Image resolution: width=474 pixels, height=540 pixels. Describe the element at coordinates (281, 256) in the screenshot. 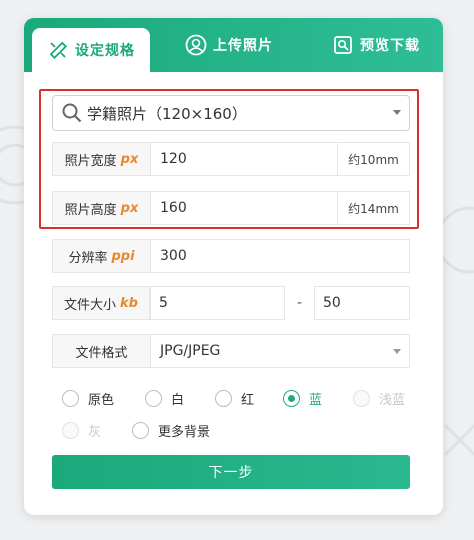

I see `resolution-input: 300` at that location.